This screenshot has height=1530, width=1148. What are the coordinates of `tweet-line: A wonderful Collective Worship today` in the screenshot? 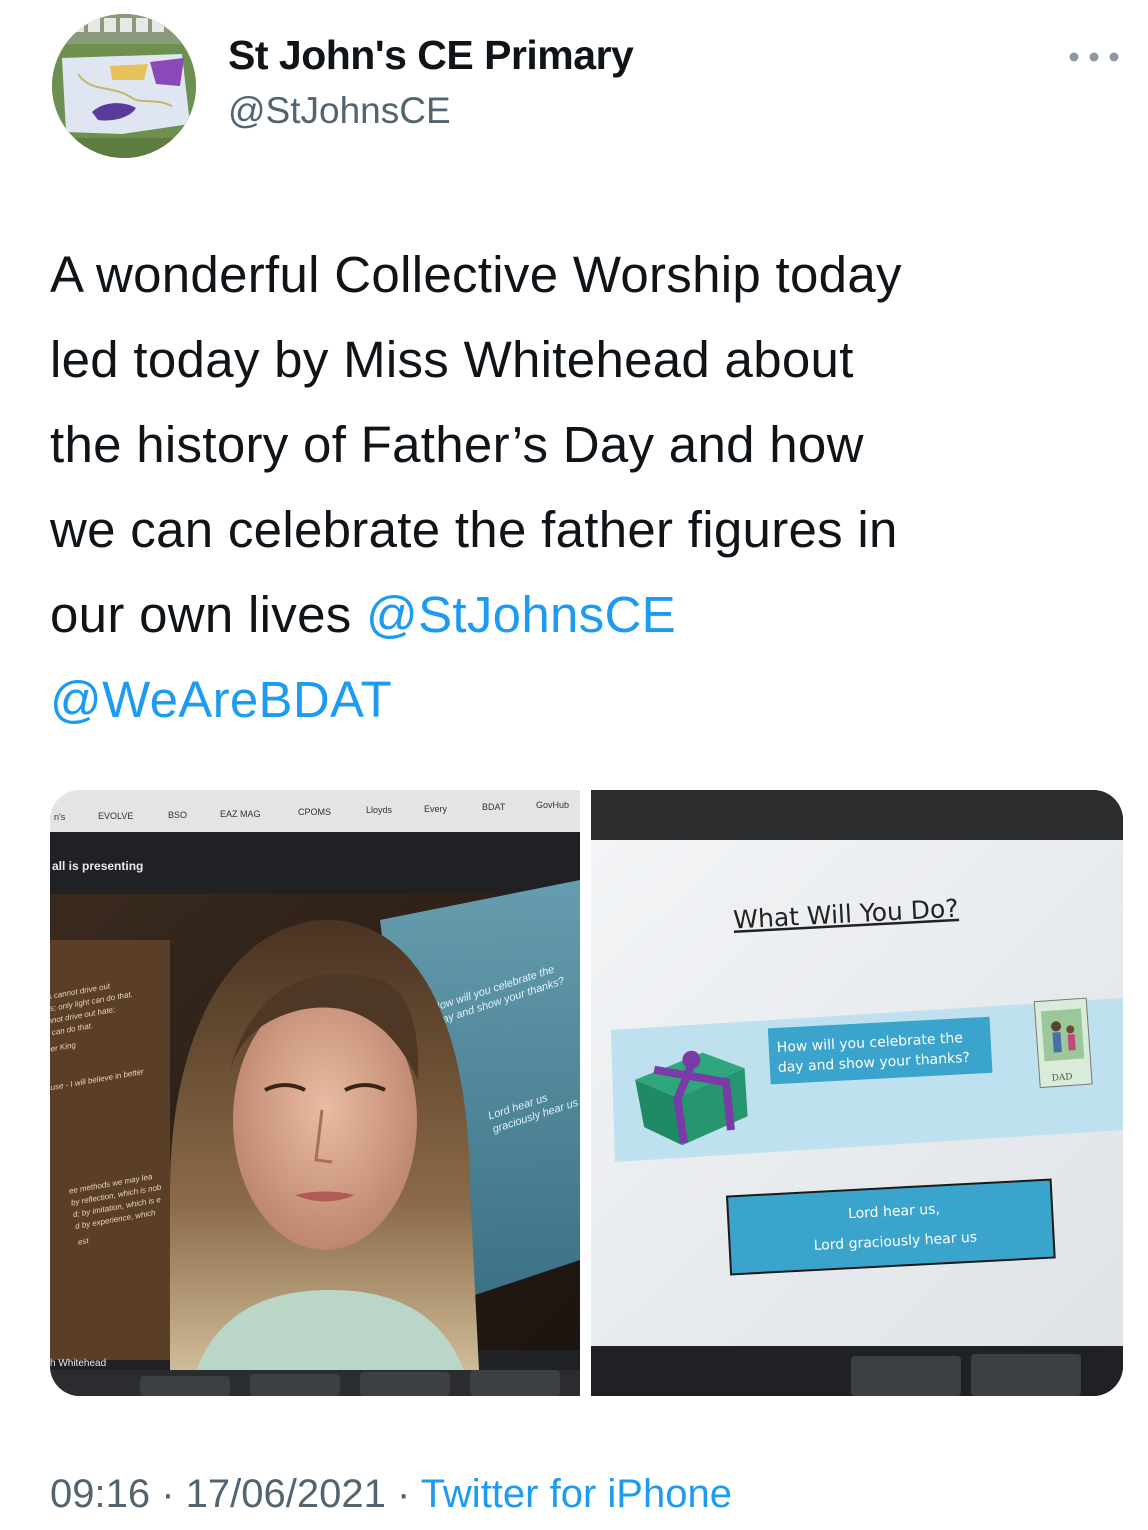 It's located at (476, 274).